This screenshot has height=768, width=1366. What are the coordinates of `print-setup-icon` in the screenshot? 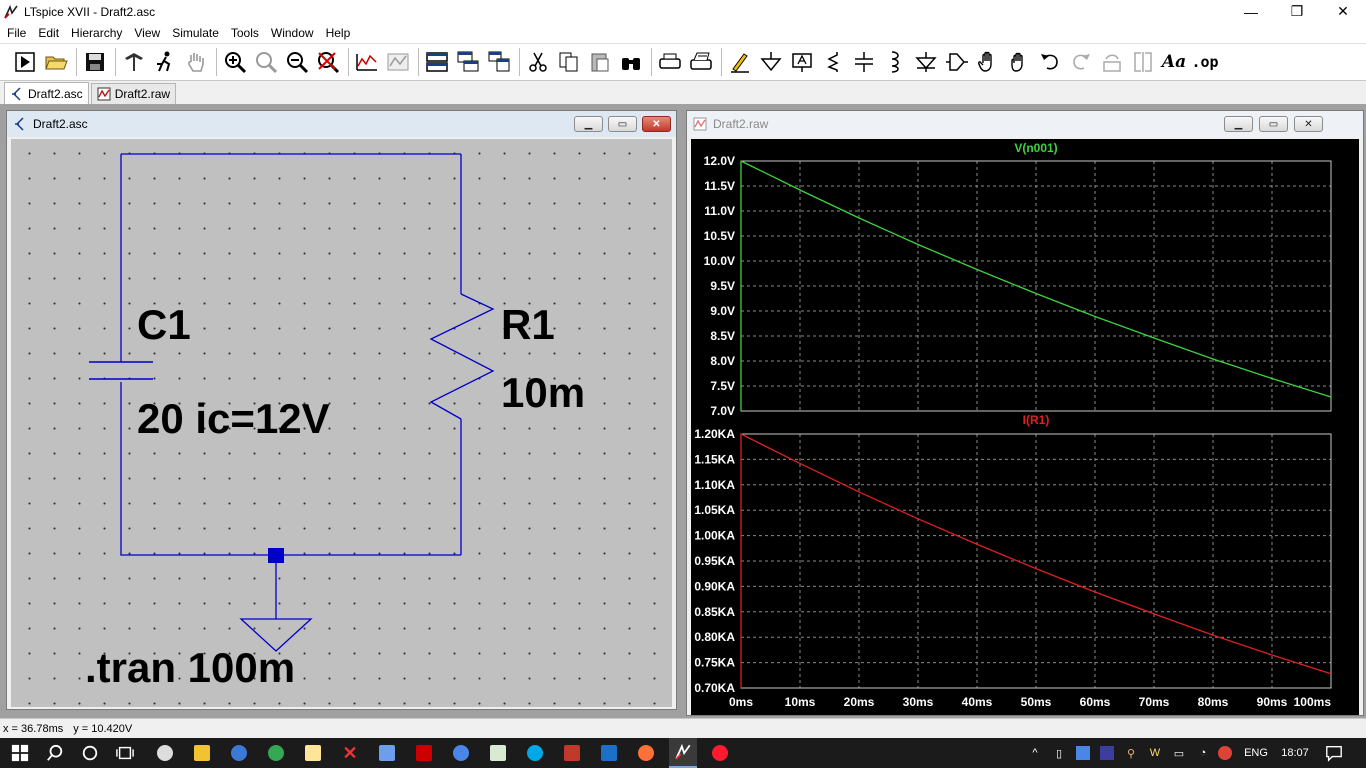 It's located at (701, 62).